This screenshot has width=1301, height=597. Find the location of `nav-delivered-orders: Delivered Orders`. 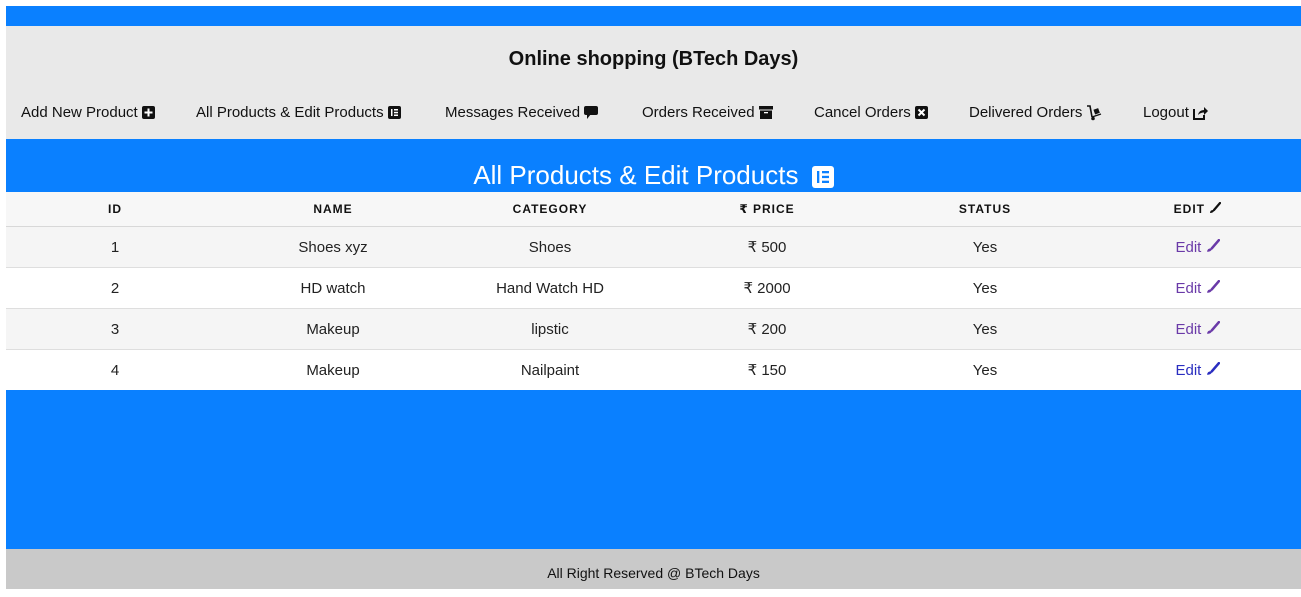

nav-delivered-orders: Delivered Orders is located at coordinates (1035, 112).